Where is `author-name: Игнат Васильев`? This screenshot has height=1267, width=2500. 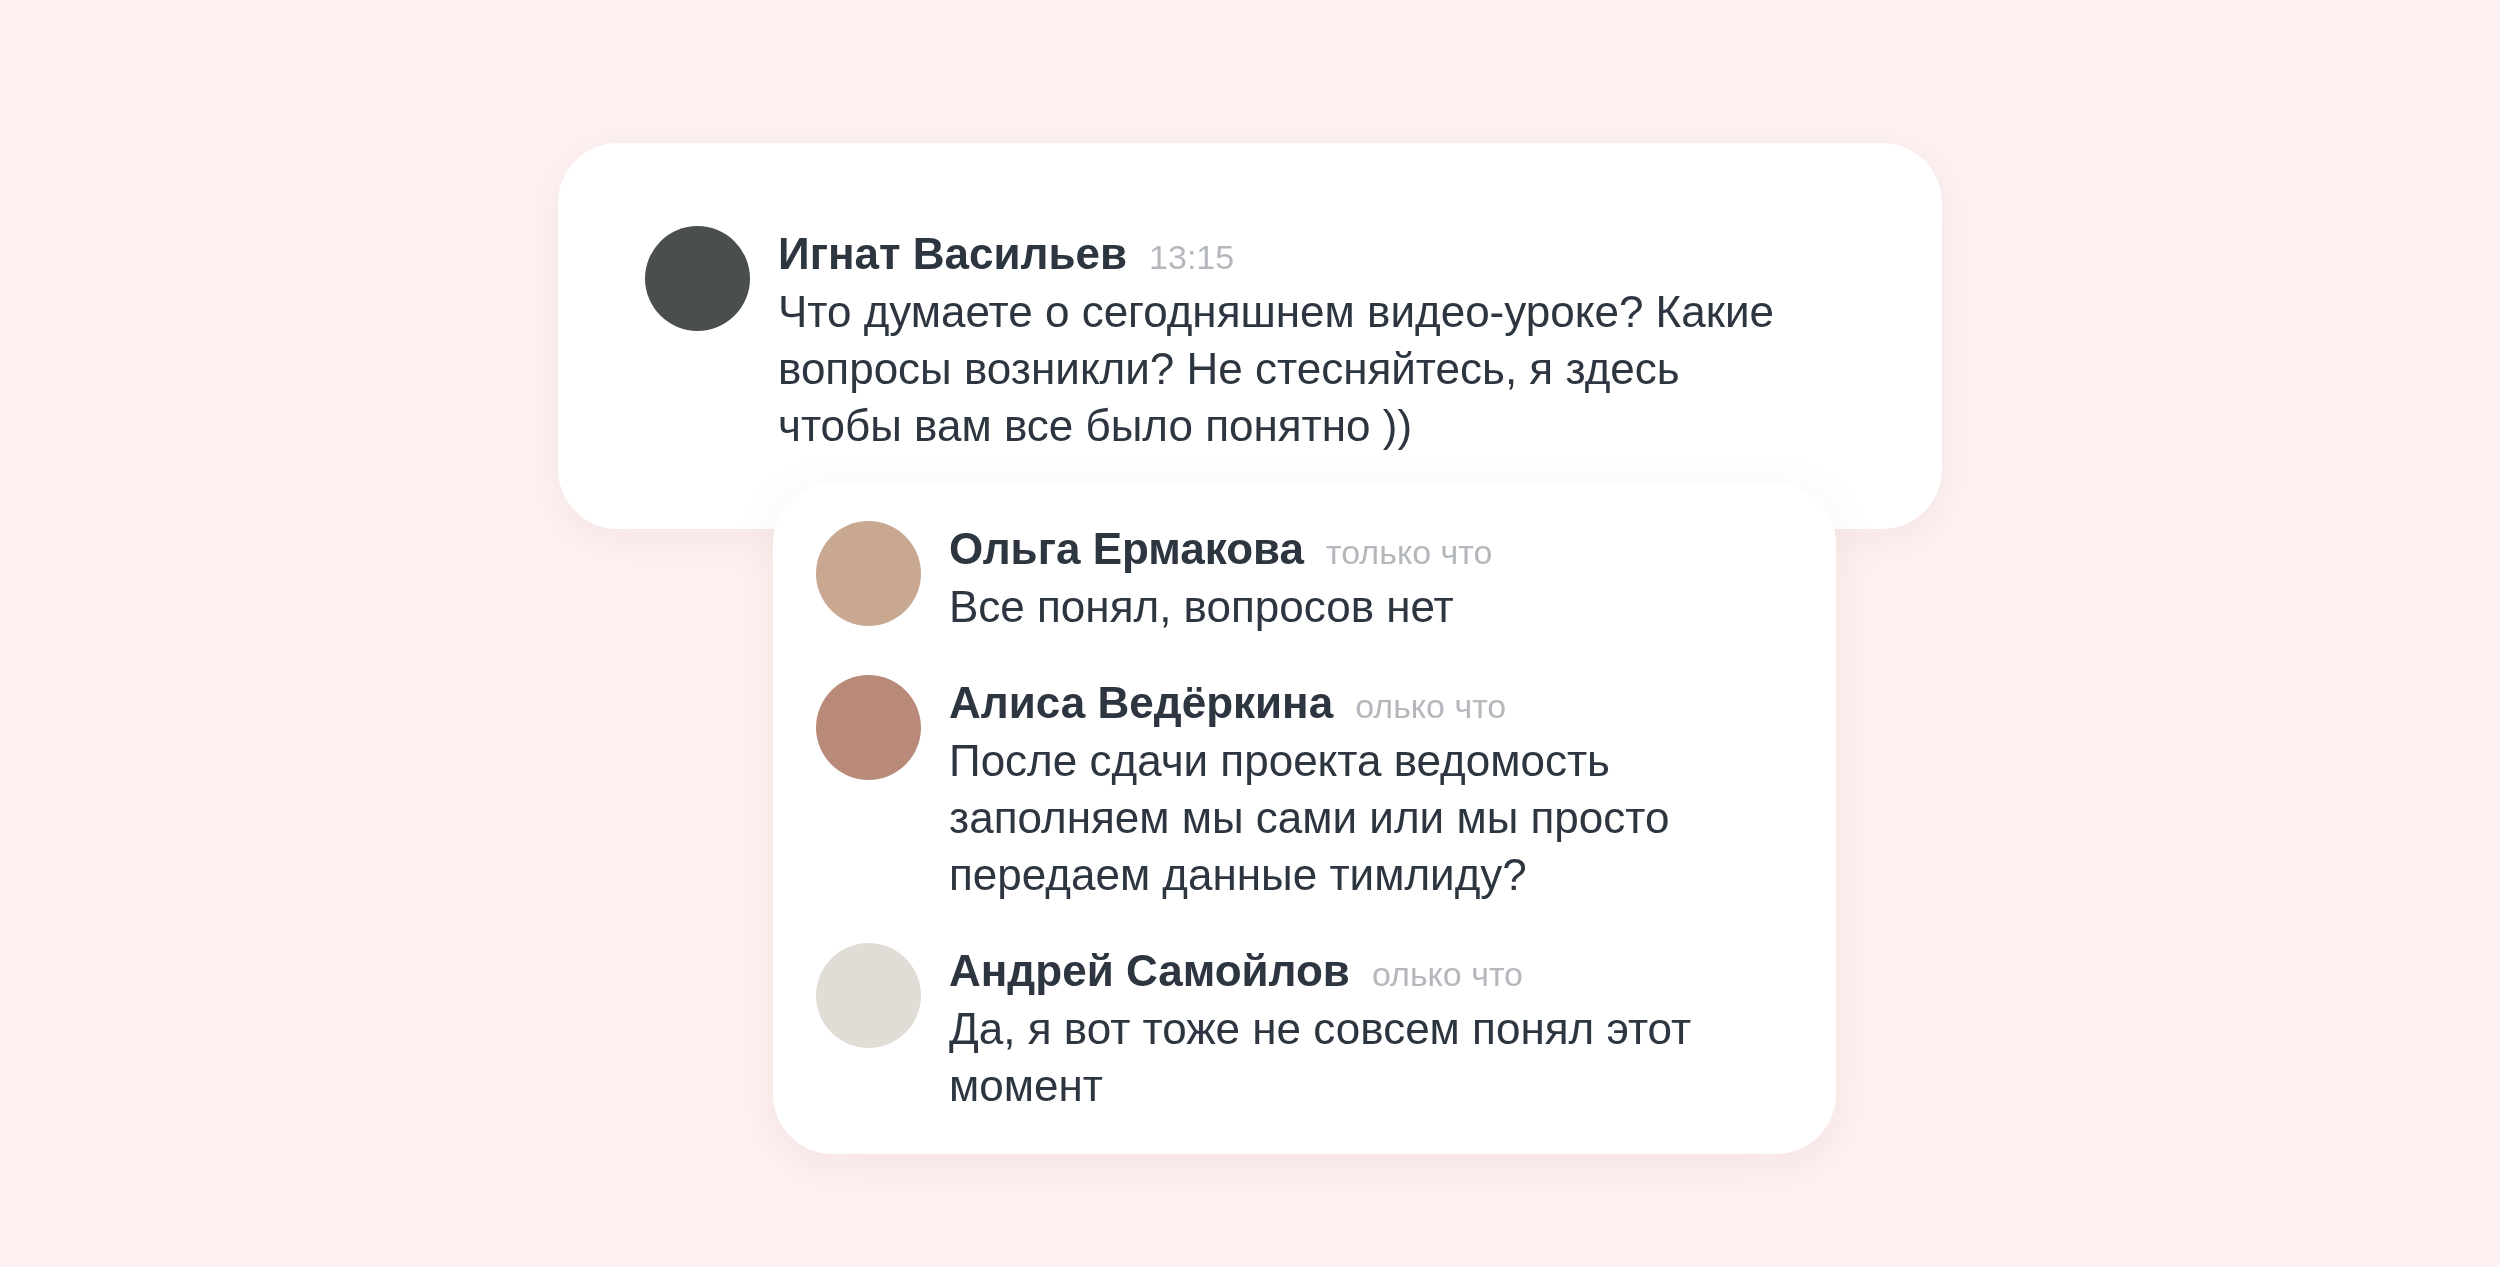 author-name: Игнат Васильев is located at coordinates (953, 254).